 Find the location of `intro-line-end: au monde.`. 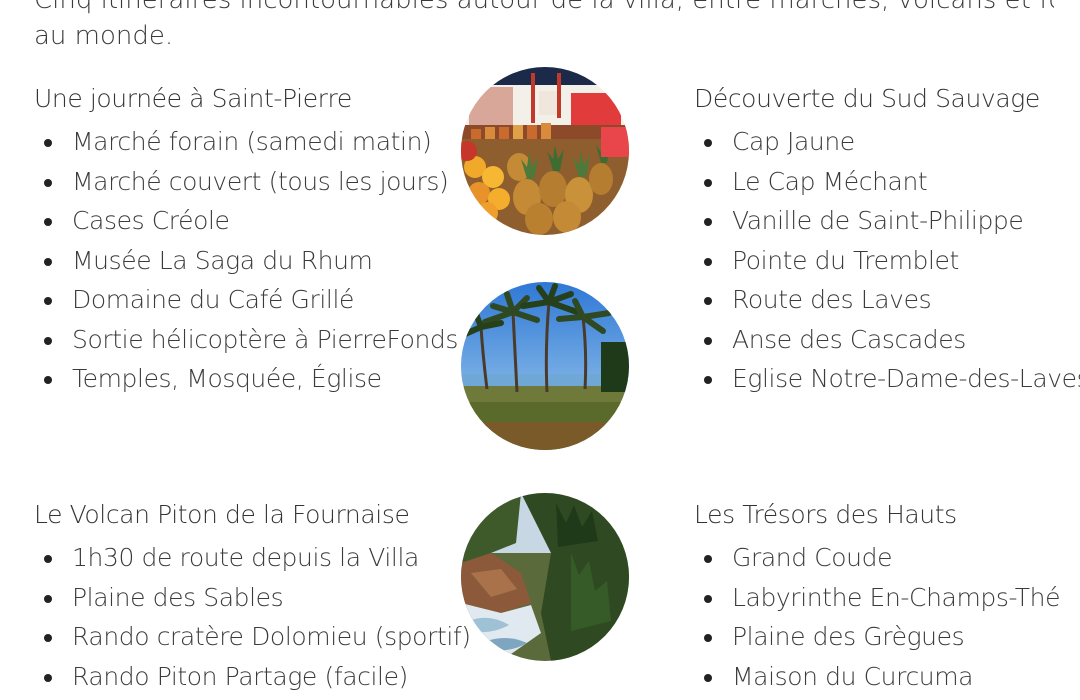

intro-line-end: au monde. is located at coordinates (104, 36).